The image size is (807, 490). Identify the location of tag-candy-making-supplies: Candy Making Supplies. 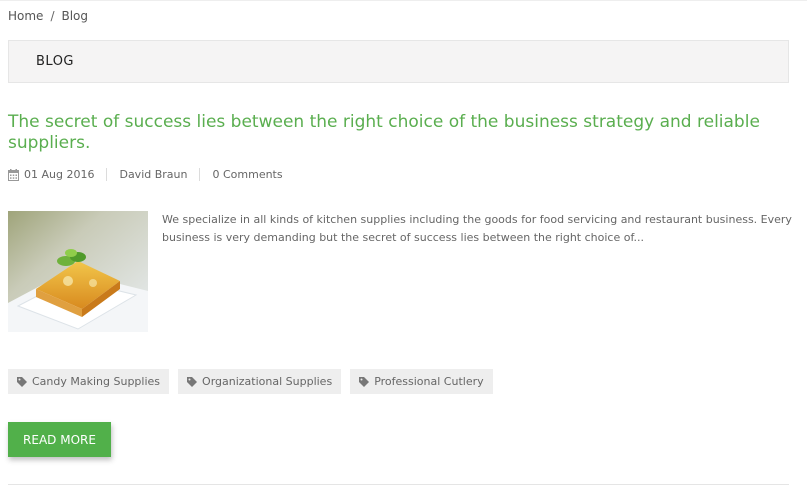
(89, 381).